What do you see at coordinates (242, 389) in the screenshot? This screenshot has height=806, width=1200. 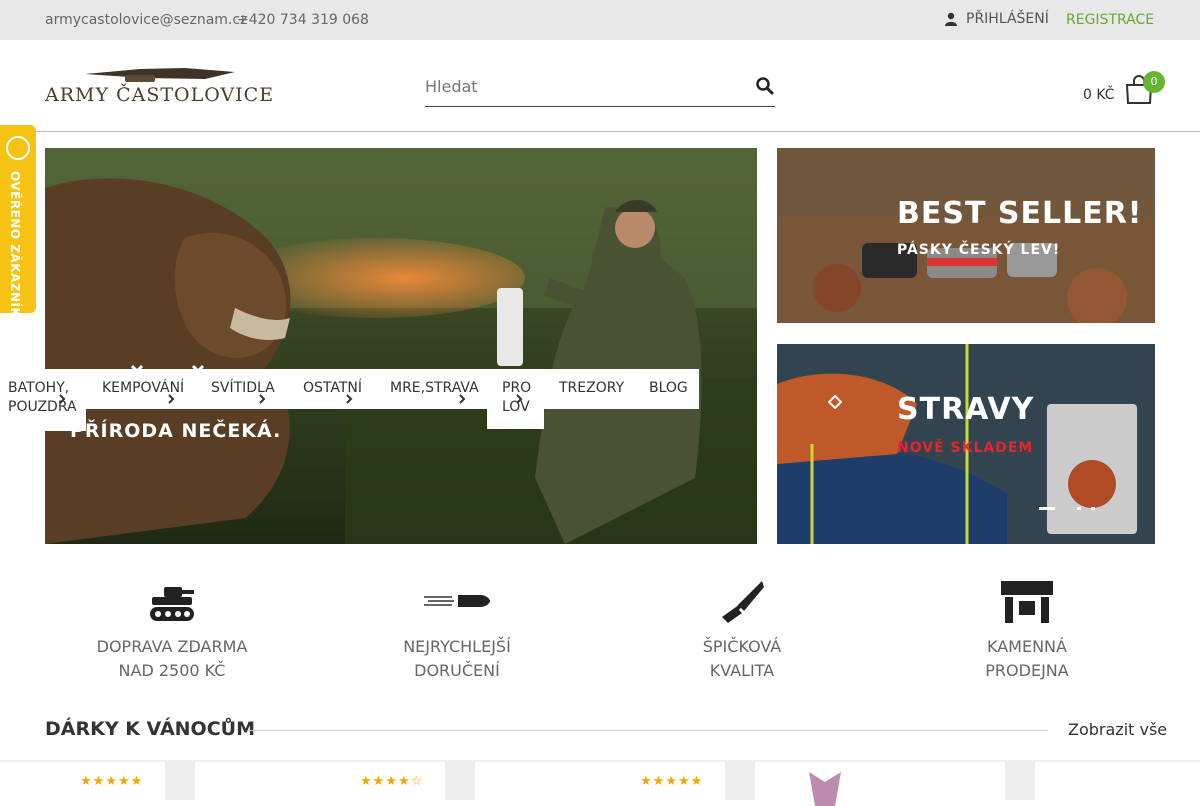 I see `nav-item-svitidla: SVÍTIDLA` at bounding box center [242, 389].